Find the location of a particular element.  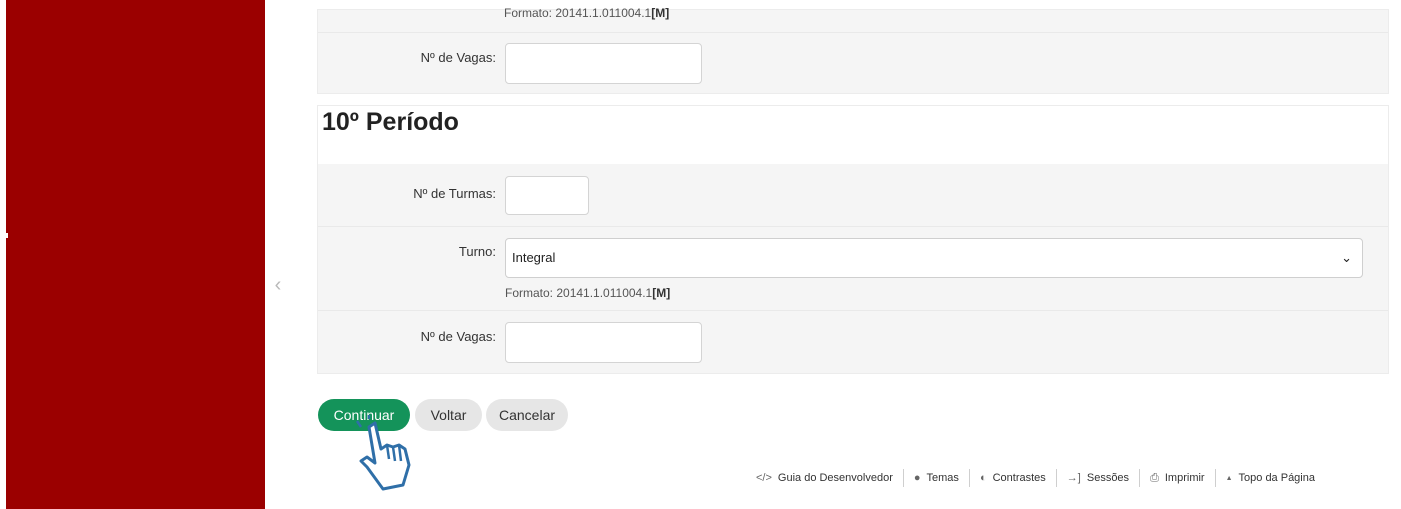

chevron-down-icon: ⌄ is located at coordinates (1346, 257).